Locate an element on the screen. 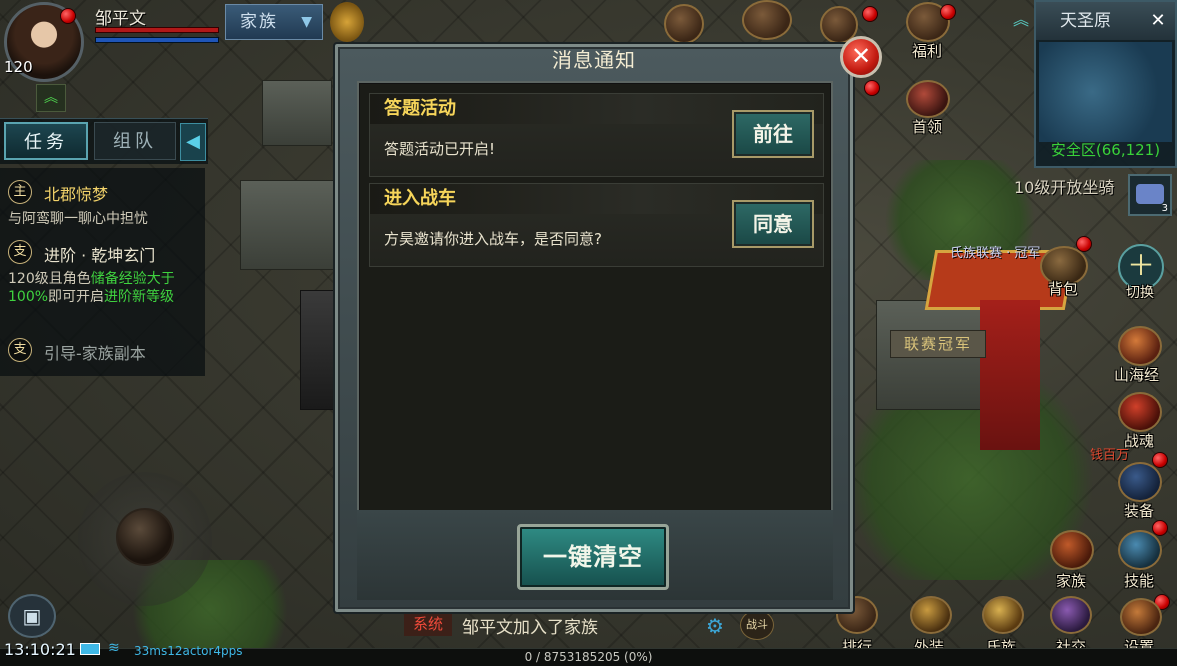  gear-icon: ⚙ is located at coordinates (715, 626).